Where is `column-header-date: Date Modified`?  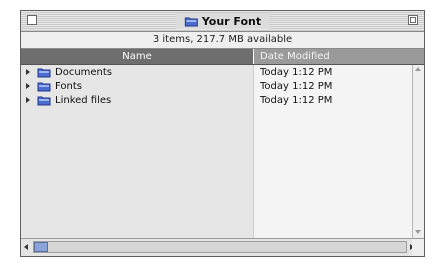
column-header-date: Date Modified is located at coordinates (339, 56).